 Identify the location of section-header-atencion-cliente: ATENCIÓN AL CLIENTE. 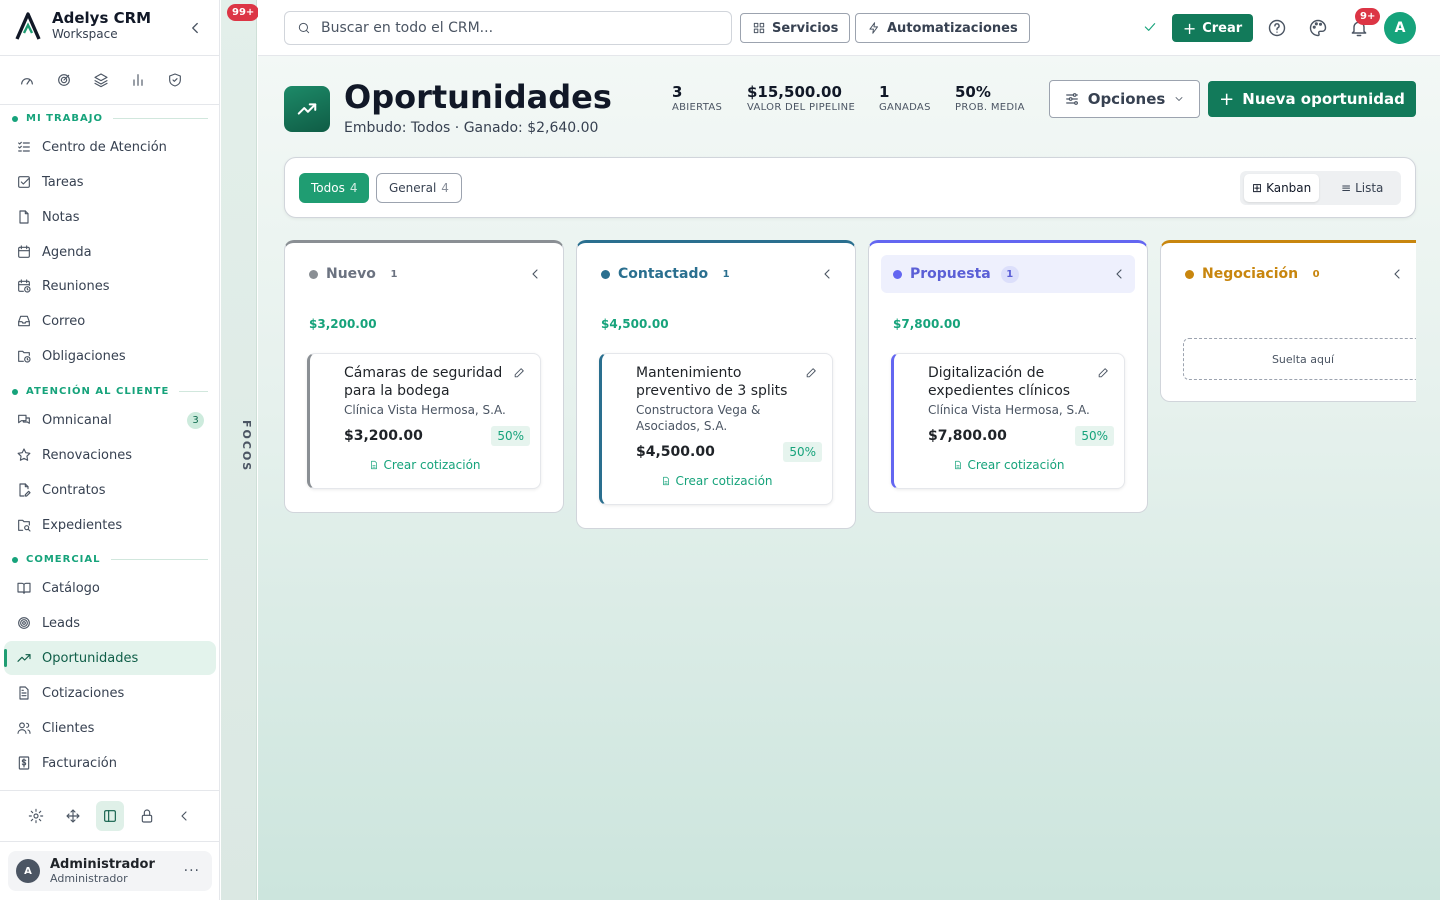
(110, 391).